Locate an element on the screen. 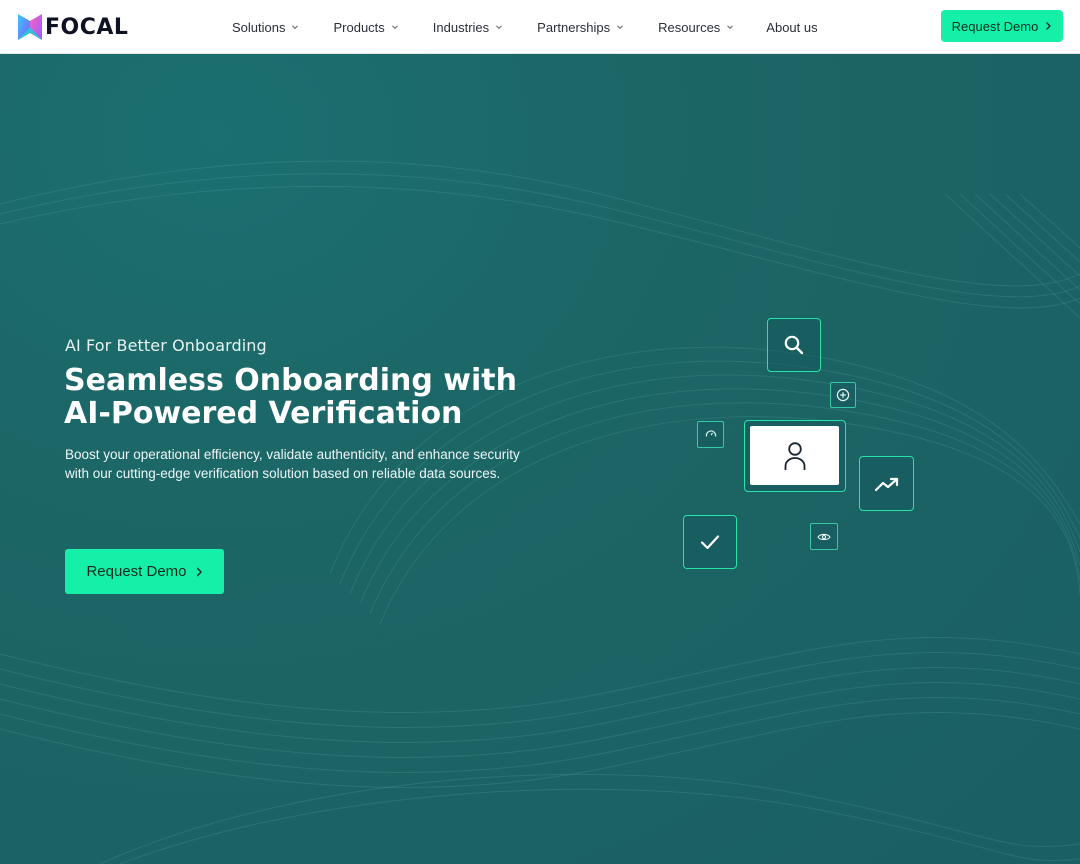 This screenshot has height=864, width=1080. nav-label: About us is located at coordinates (792, 27).